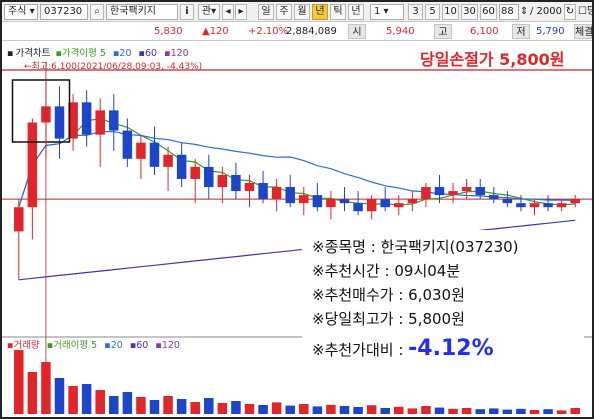 The width and height of the screenshot is (594, 419). Describe the element at coordinates (73, 345) in the screenshot. I see `legend-volume-ma5: ▪거래이평 5` at that location.